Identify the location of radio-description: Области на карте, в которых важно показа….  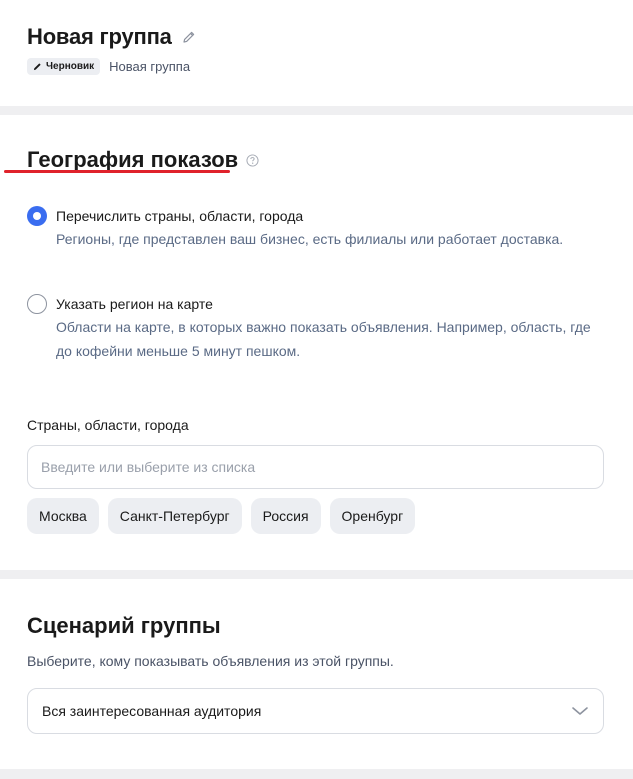
(323, 339).